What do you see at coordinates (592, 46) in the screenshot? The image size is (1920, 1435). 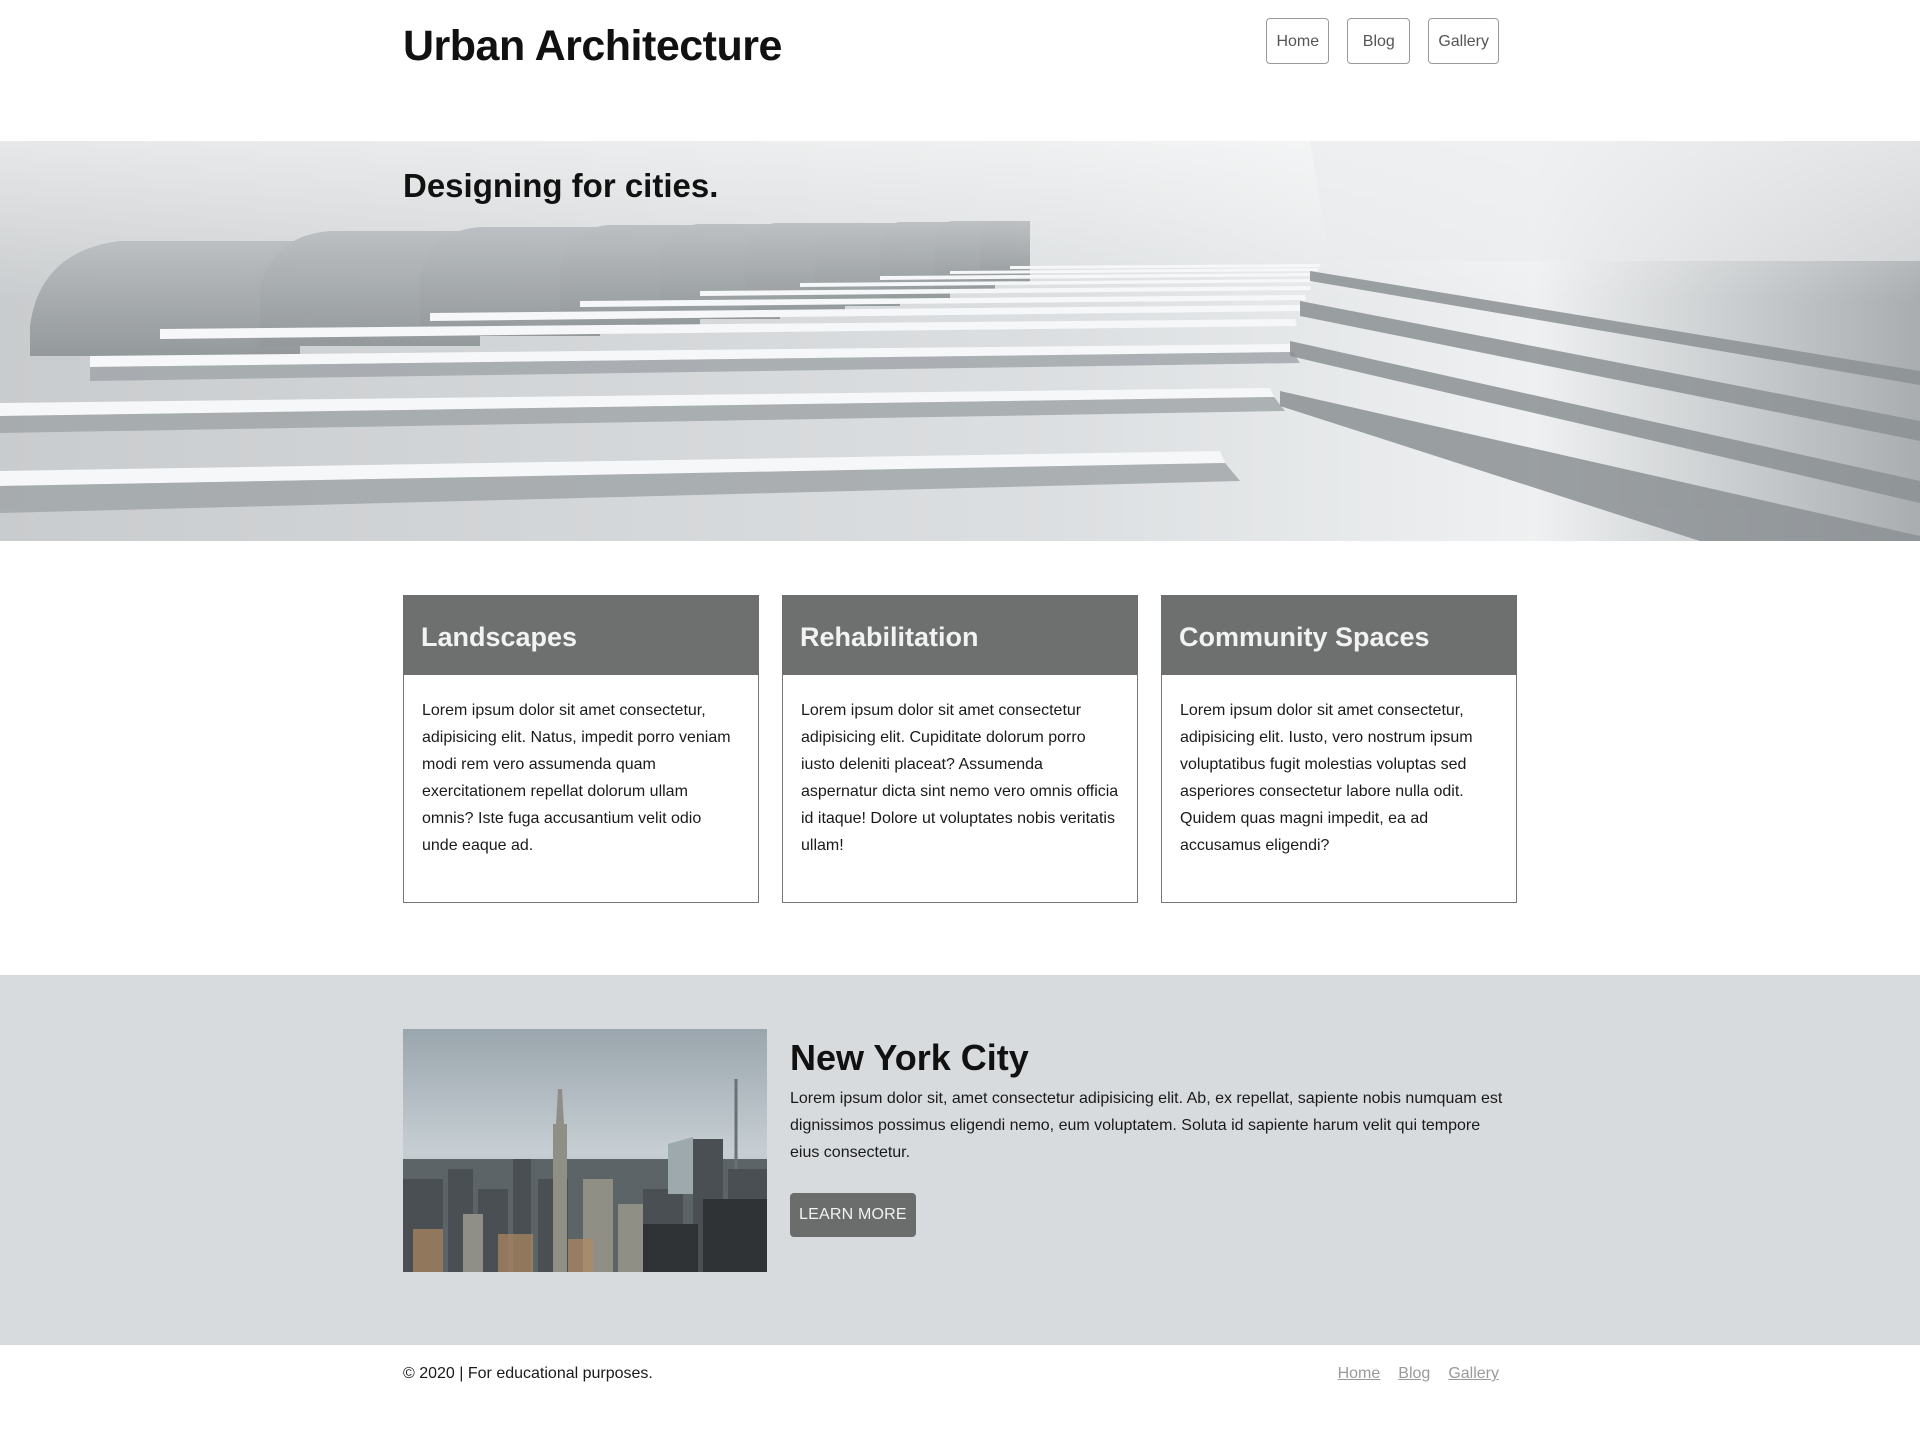 I see `site-title: Urban Architecture` at bounding box center [592, 46].